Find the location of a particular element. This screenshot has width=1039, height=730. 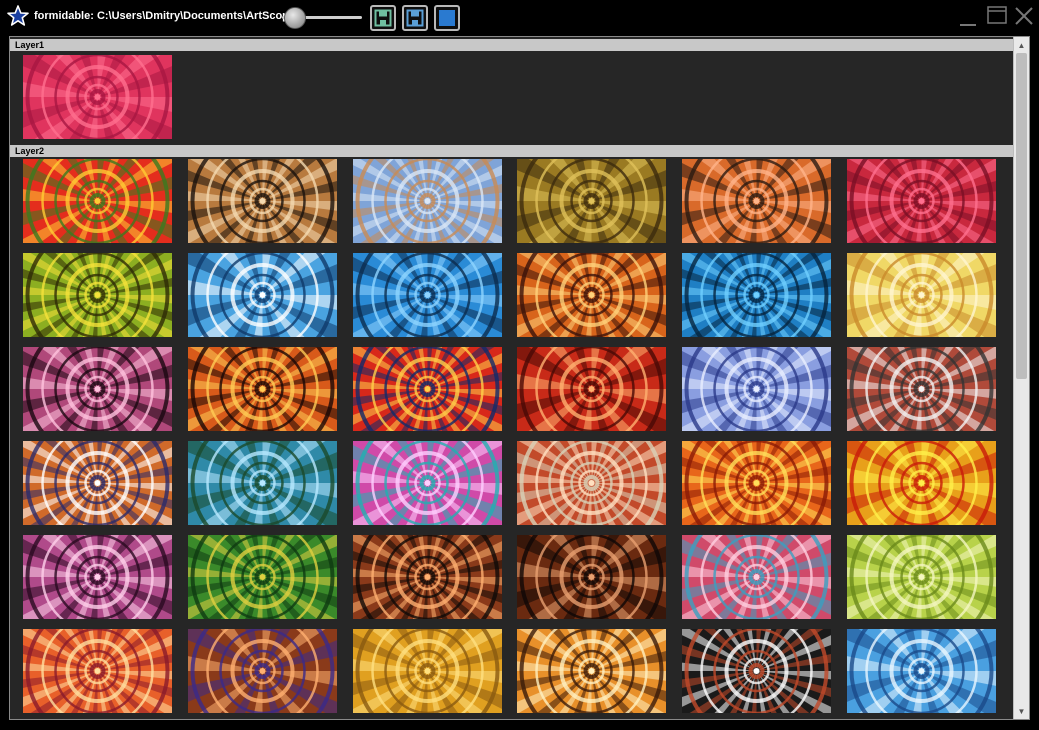

scroll-thumb is located at coordinates (1021, 216).